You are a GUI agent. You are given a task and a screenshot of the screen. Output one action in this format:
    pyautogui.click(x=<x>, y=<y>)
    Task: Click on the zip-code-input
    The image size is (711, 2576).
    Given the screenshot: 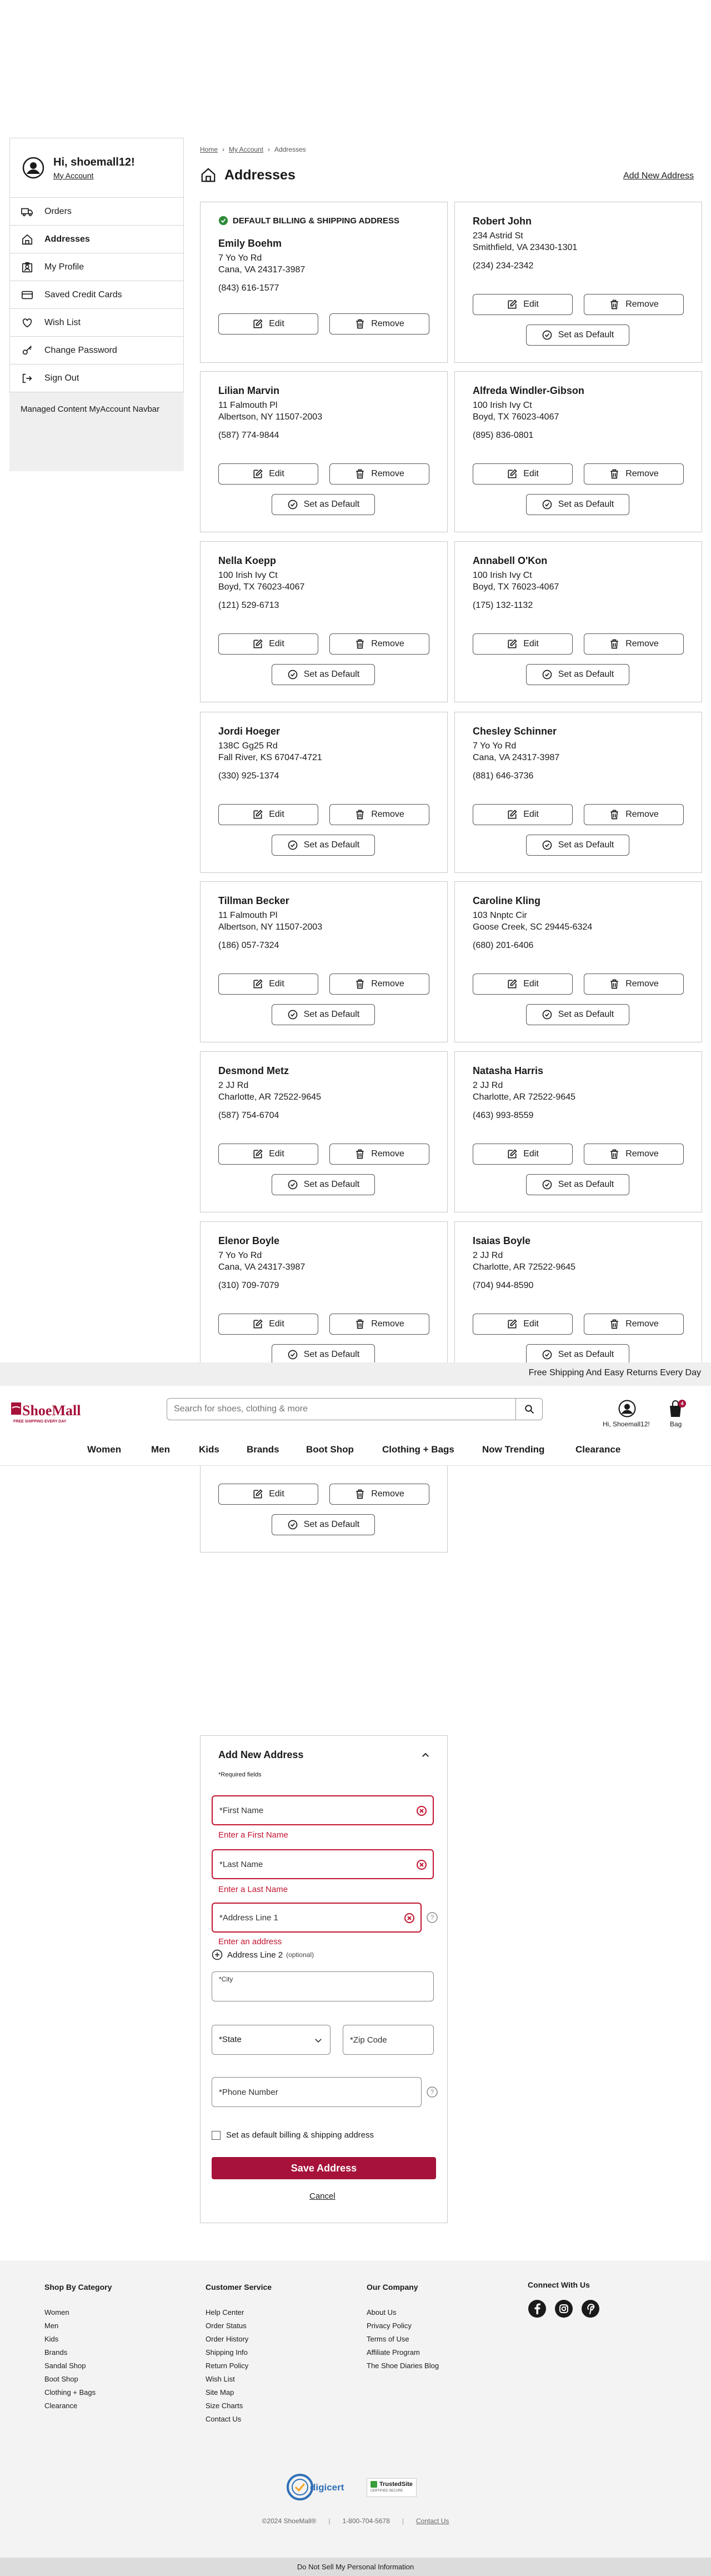 What is the action you would take?
    pyautogui.click(x=439, y=2040)
    